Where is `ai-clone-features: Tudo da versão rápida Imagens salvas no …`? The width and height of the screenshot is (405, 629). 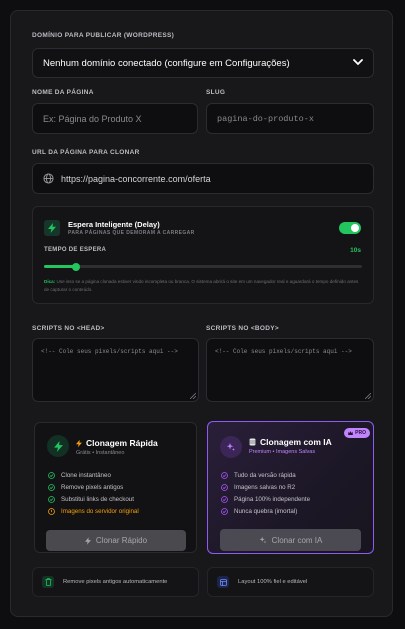 ai-clone-features: Tudo da versão rápida Imagens salvas no … is located at coordinates (265, 493).